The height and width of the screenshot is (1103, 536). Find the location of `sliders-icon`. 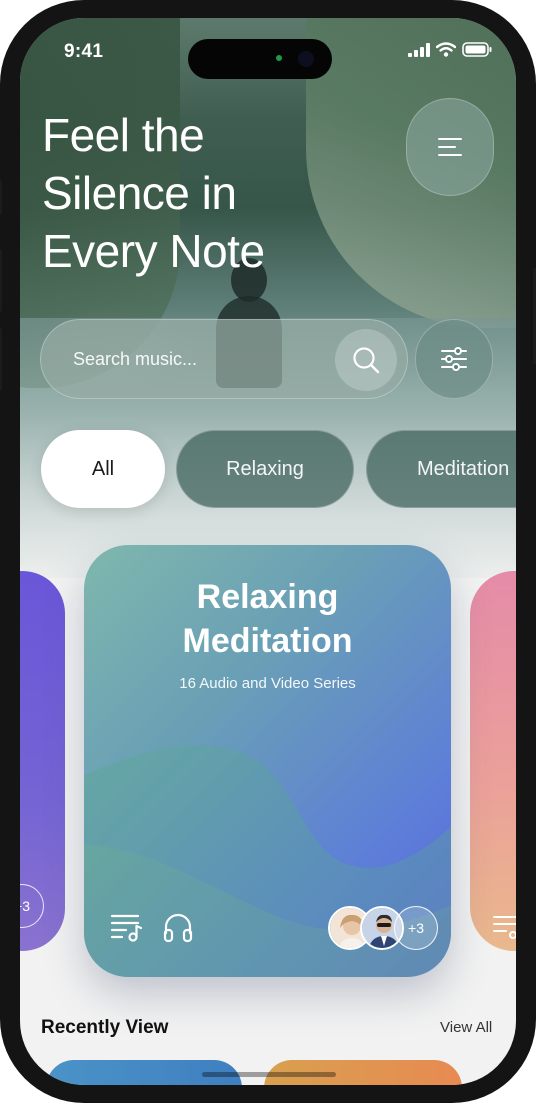

sliders-icon is located at coordinates (454, 359).